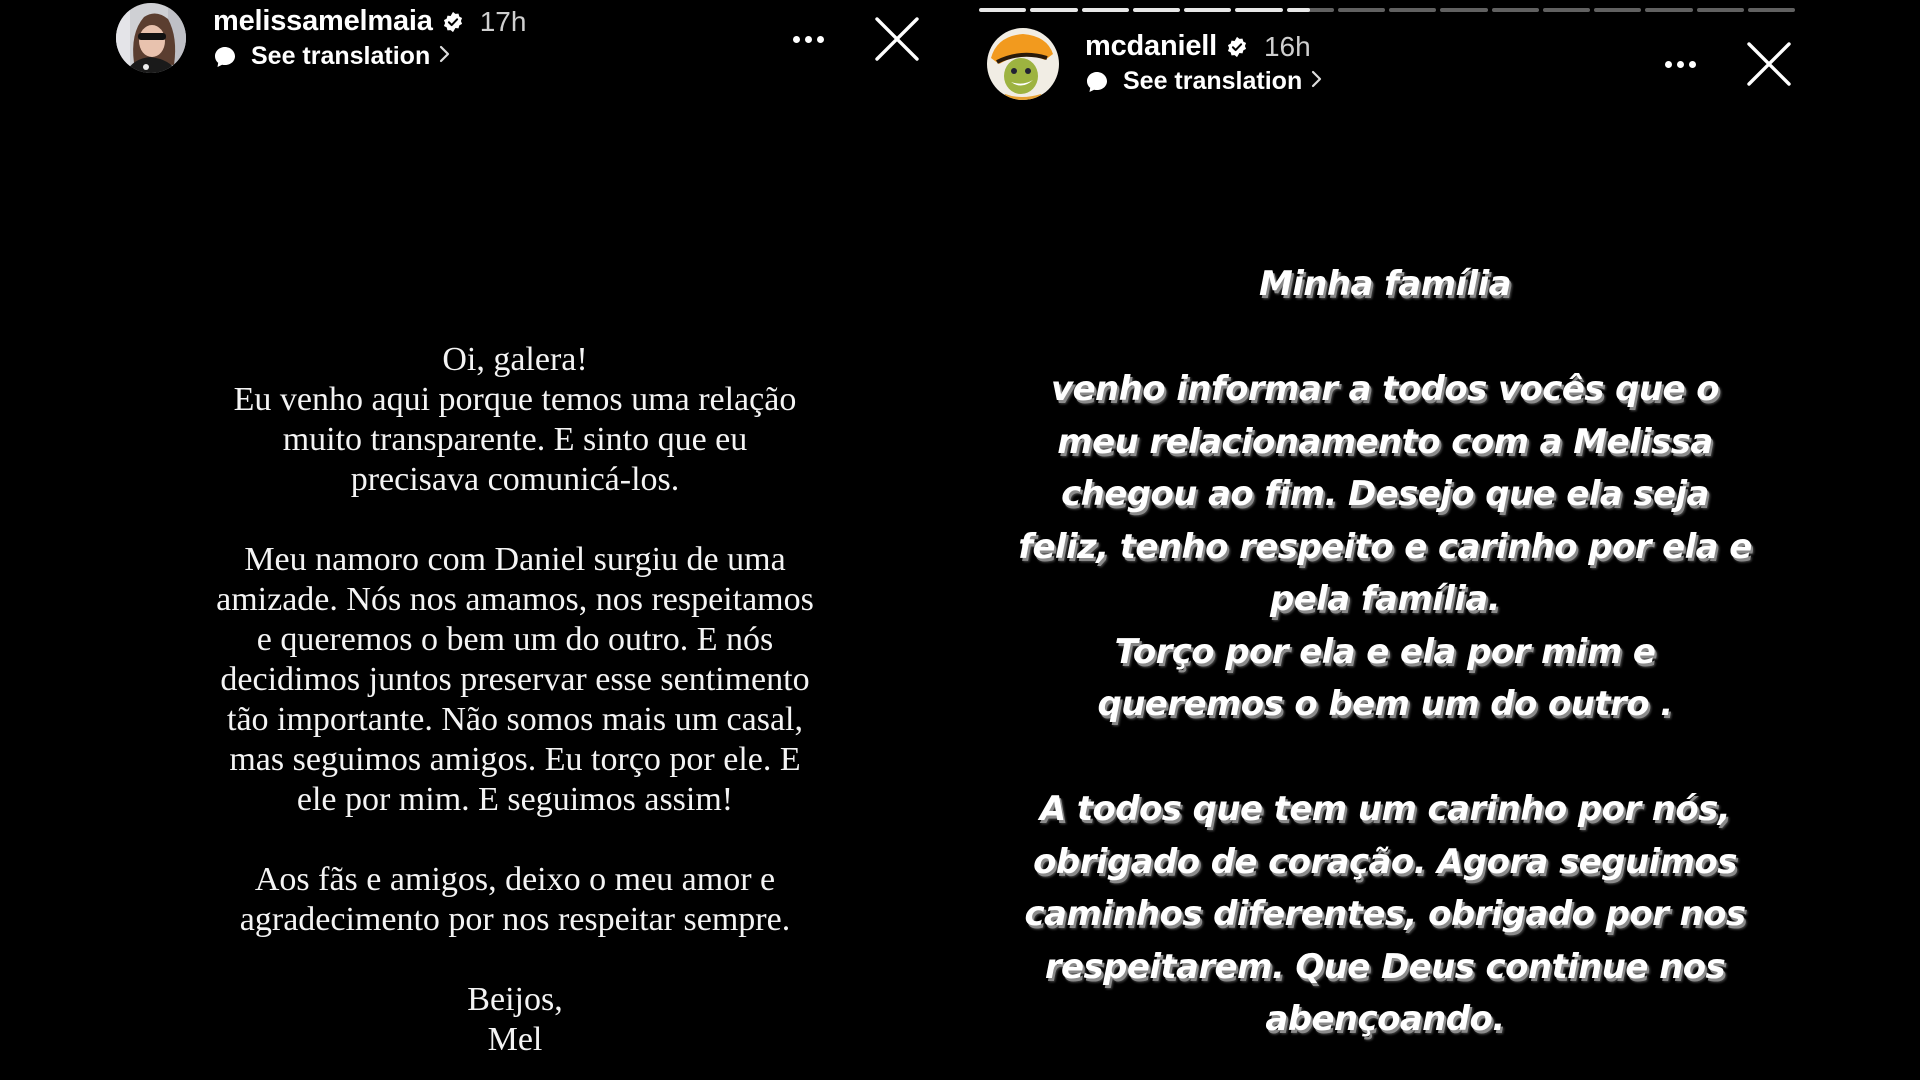 The width and height of the screenshot is (1920, 1080). I want to click on story-text-line: Meu namoro com Daniel surgiu de uma, so click(515, 559).